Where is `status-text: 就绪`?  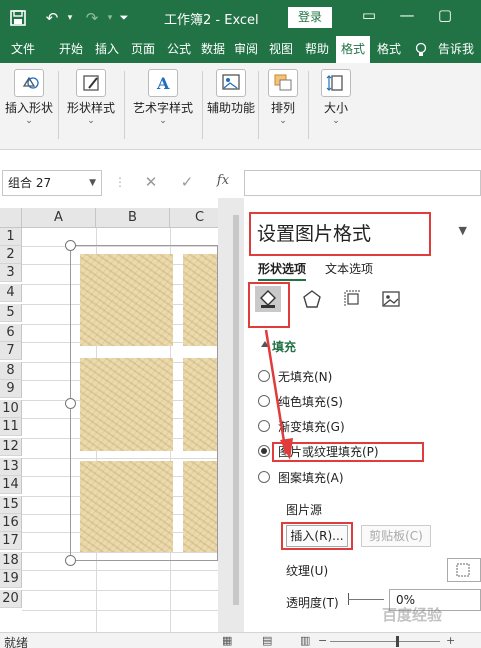 status-text: 就绪 is located at coordinates (16, 642).